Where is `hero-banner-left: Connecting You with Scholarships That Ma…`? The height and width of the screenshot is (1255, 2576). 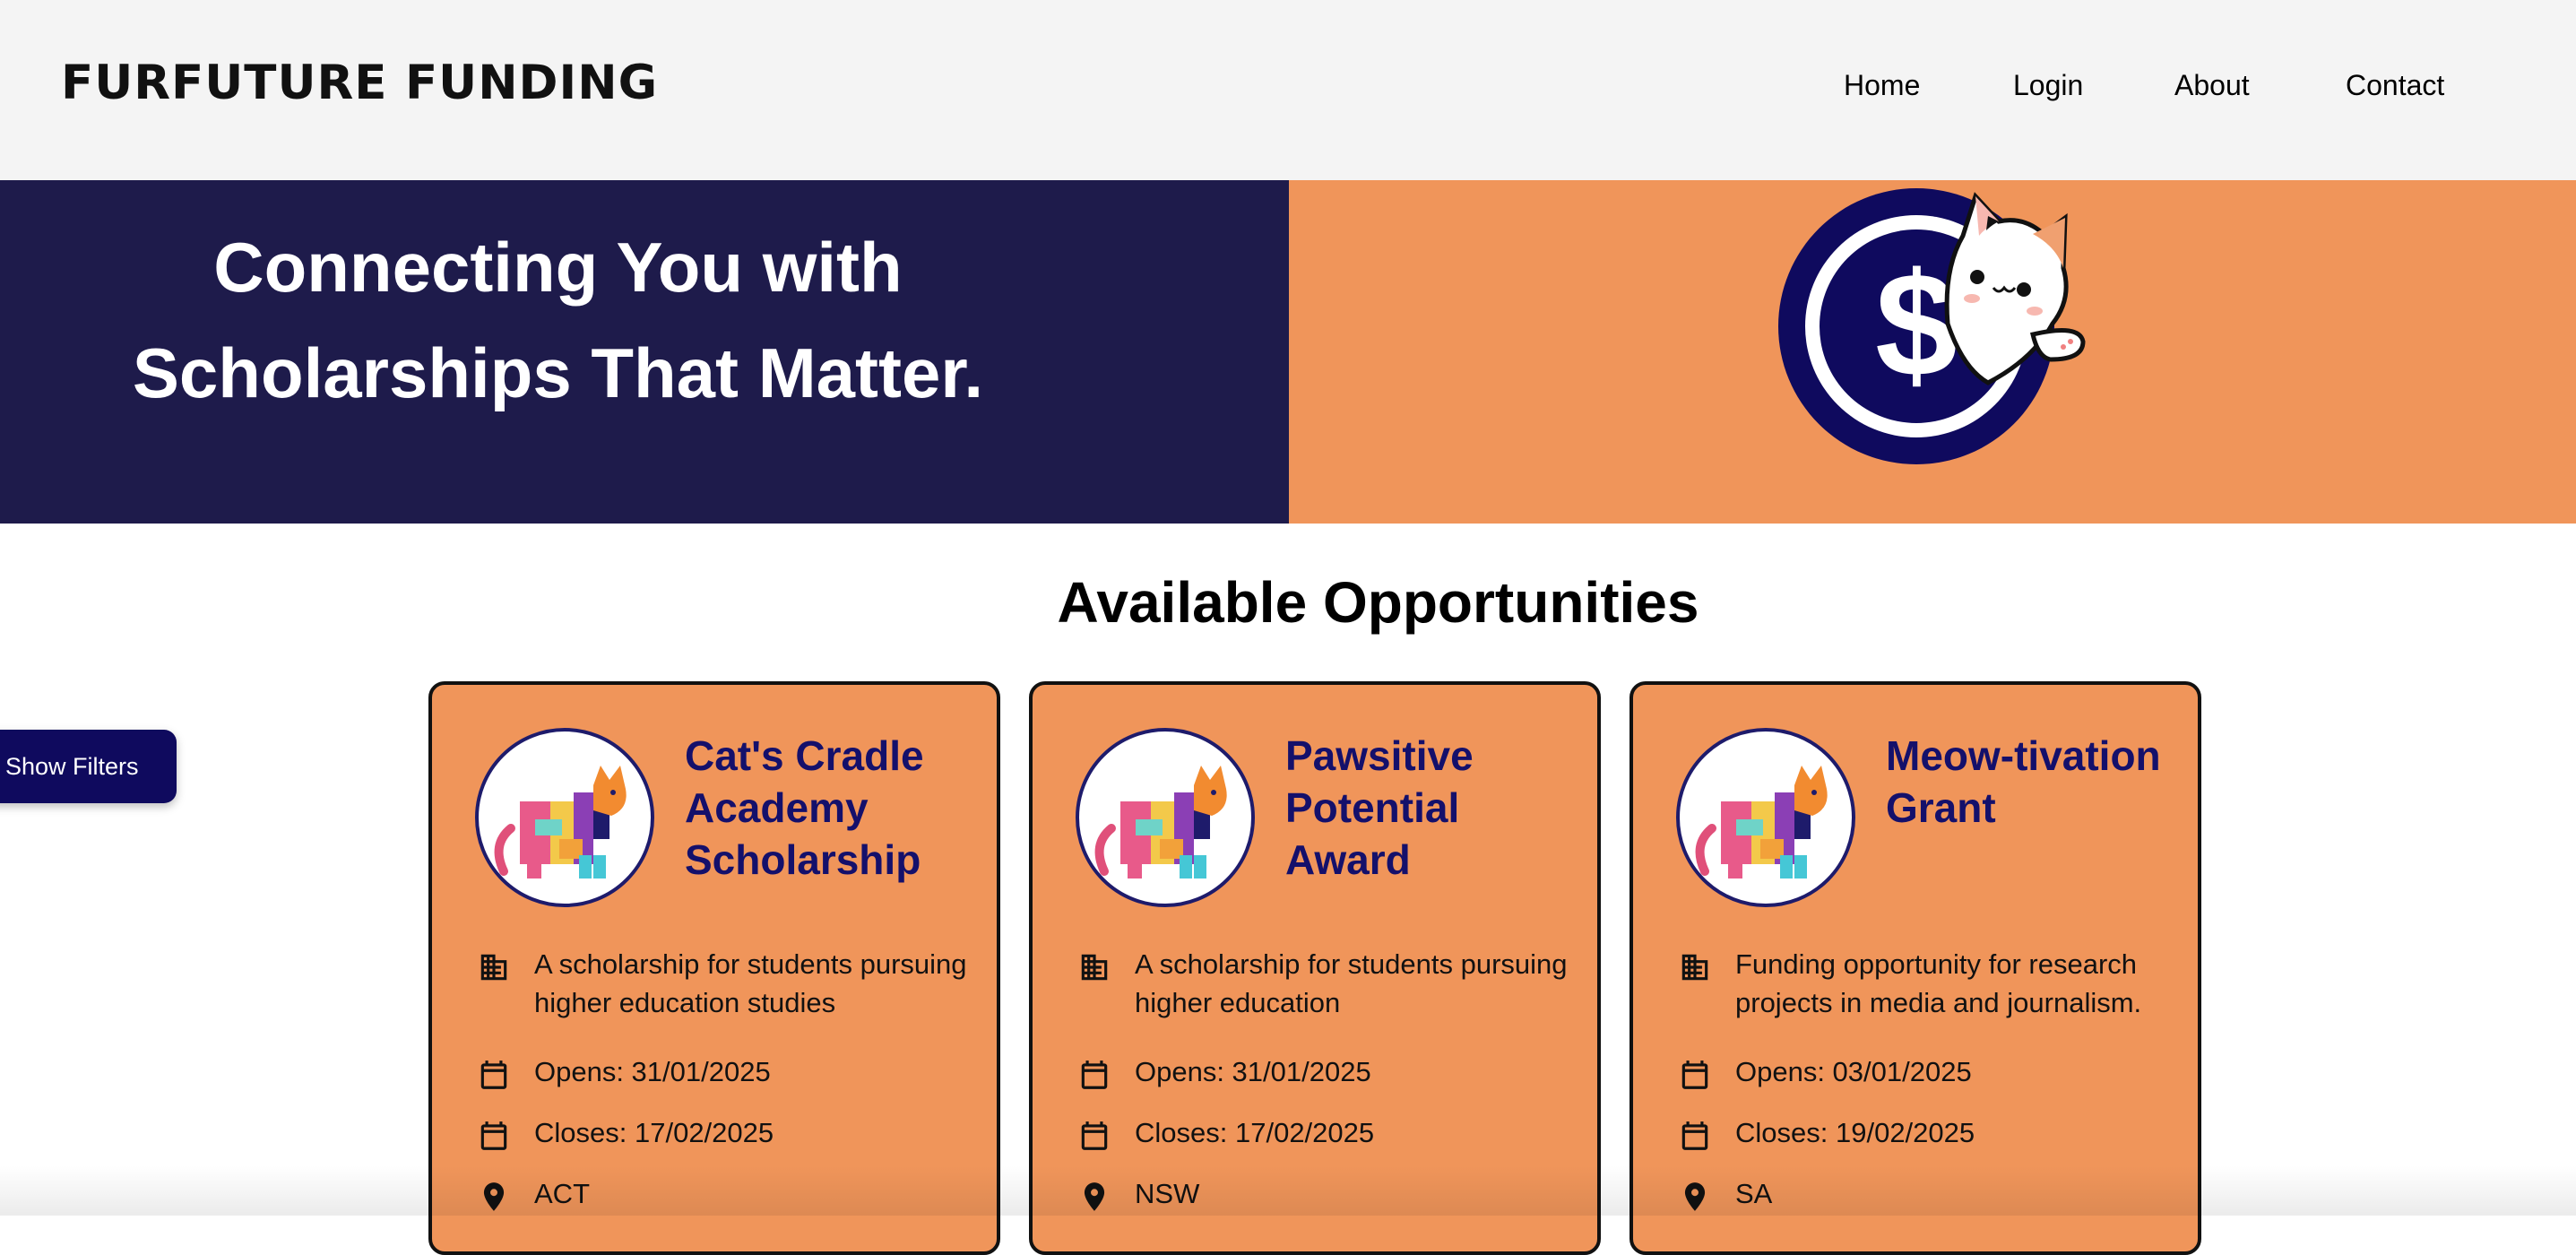 hero-banner-left: Connecting You with Scholarships That Ma… is located at coordinates (644, 352).